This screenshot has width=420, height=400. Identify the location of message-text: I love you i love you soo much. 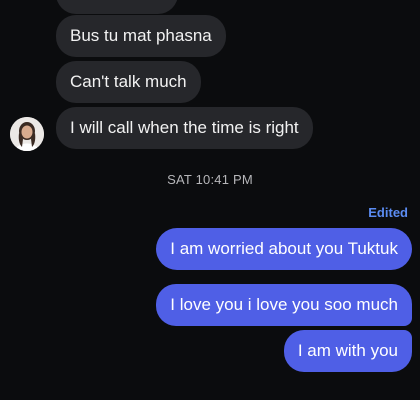
(284, 304).